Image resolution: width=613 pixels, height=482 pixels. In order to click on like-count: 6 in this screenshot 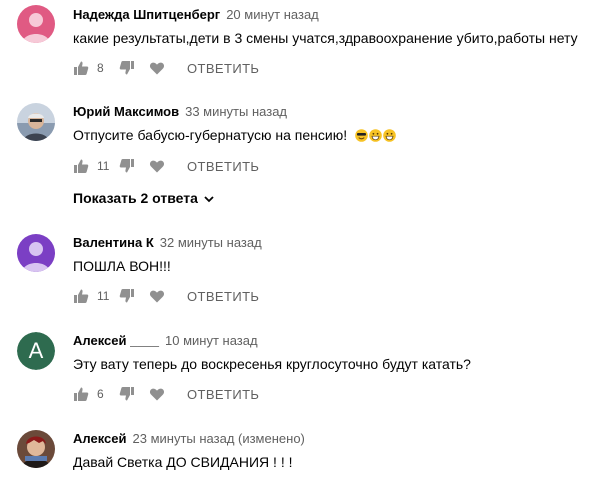, I will do `click(100, 394)`.